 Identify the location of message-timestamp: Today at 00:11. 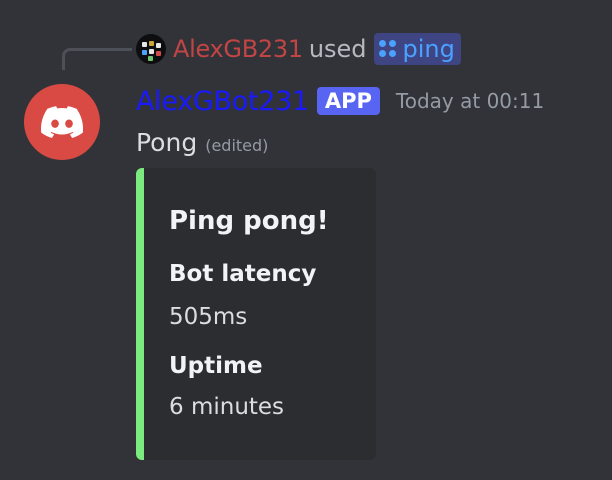
(470, 101).